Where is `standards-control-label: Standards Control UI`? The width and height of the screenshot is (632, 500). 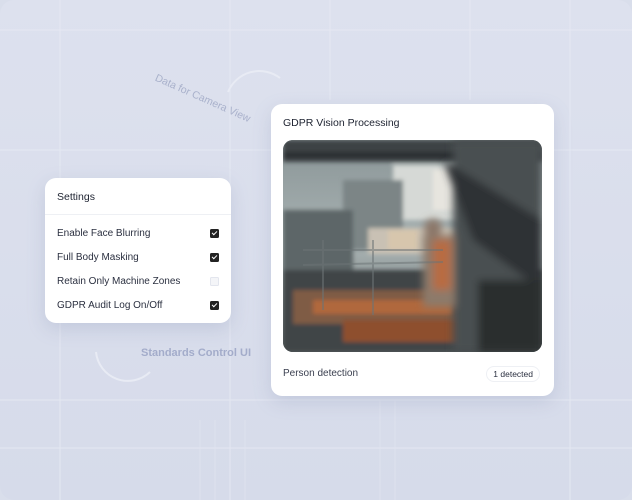
standards-control-label: Standards Control UI is located at coordinates (196, 353).